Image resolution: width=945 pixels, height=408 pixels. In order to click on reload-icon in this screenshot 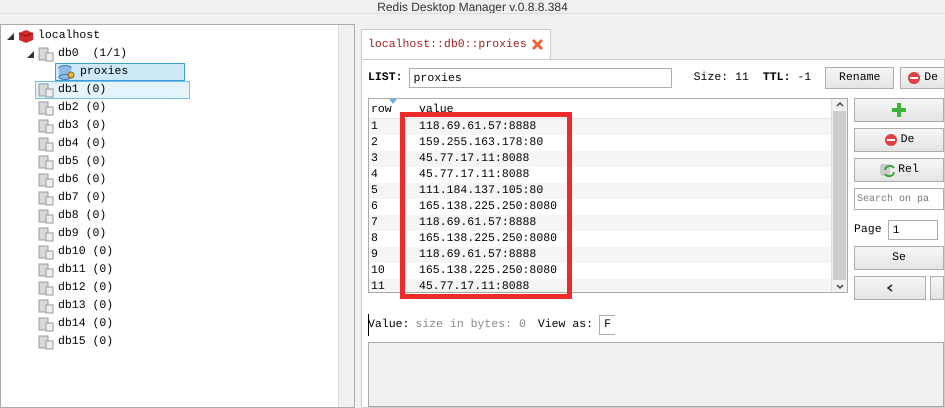, I will do `click(887, 170)`.